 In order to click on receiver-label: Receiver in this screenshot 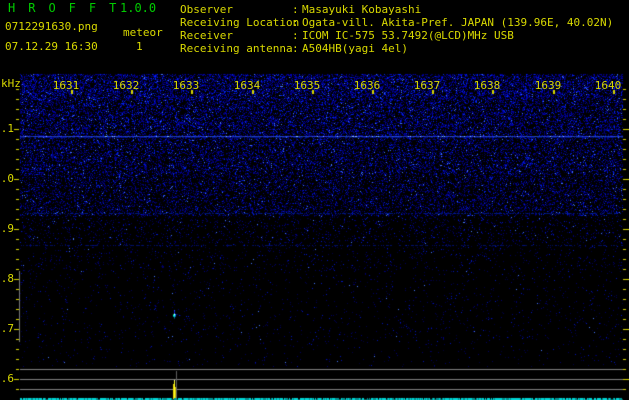, I will do `click(206, 35)`.